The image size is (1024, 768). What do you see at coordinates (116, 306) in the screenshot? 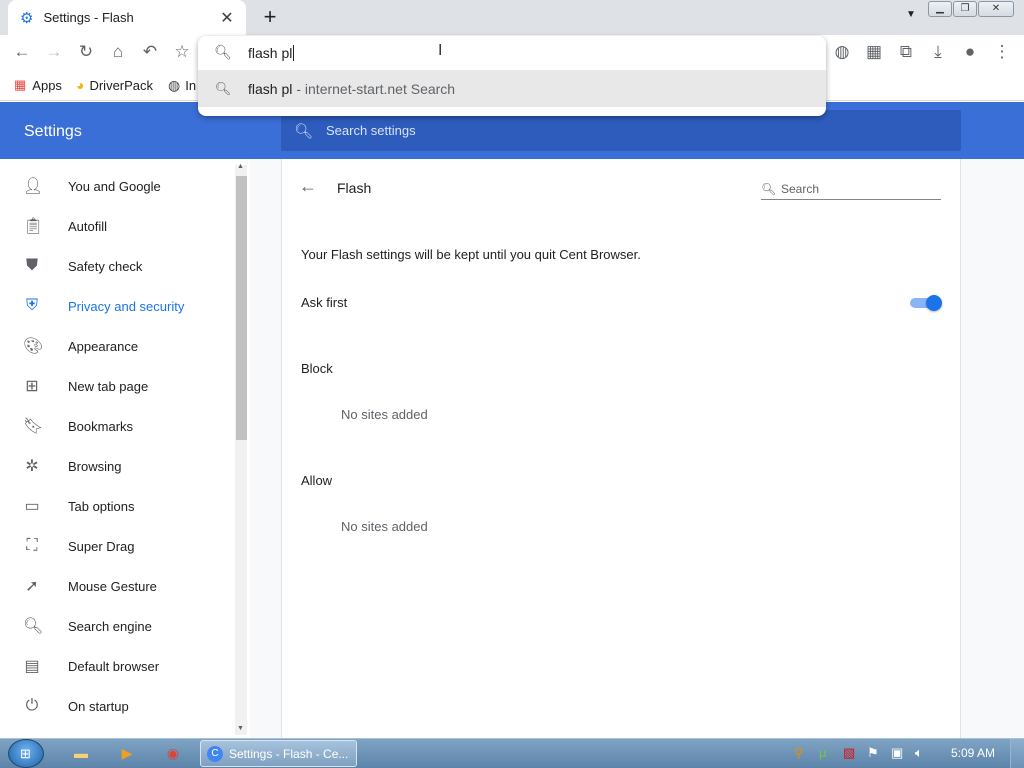
I see `sidebar-item-privacy-and-security: ⛨ Privacy and security` at bounding box center [116, 306].